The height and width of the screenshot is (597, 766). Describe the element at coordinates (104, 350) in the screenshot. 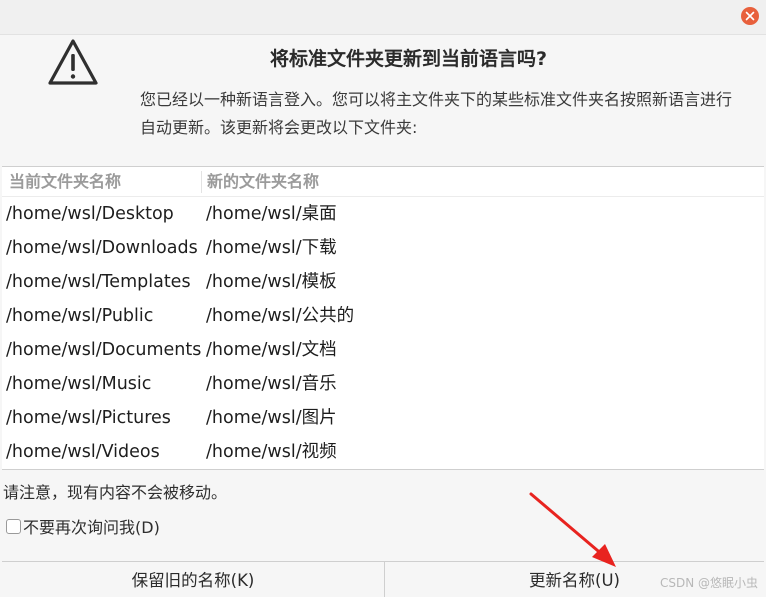

I see `current-folder-cell: /home/wsl/Documents` at that location.